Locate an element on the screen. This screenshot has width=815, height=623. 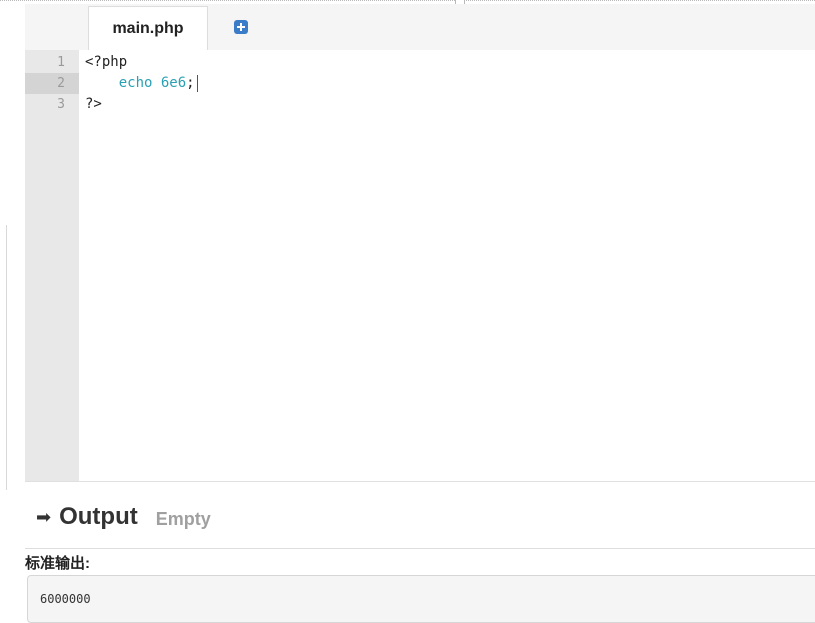
echo-statement: echo 6e6 is located at coordinates (152, 83).